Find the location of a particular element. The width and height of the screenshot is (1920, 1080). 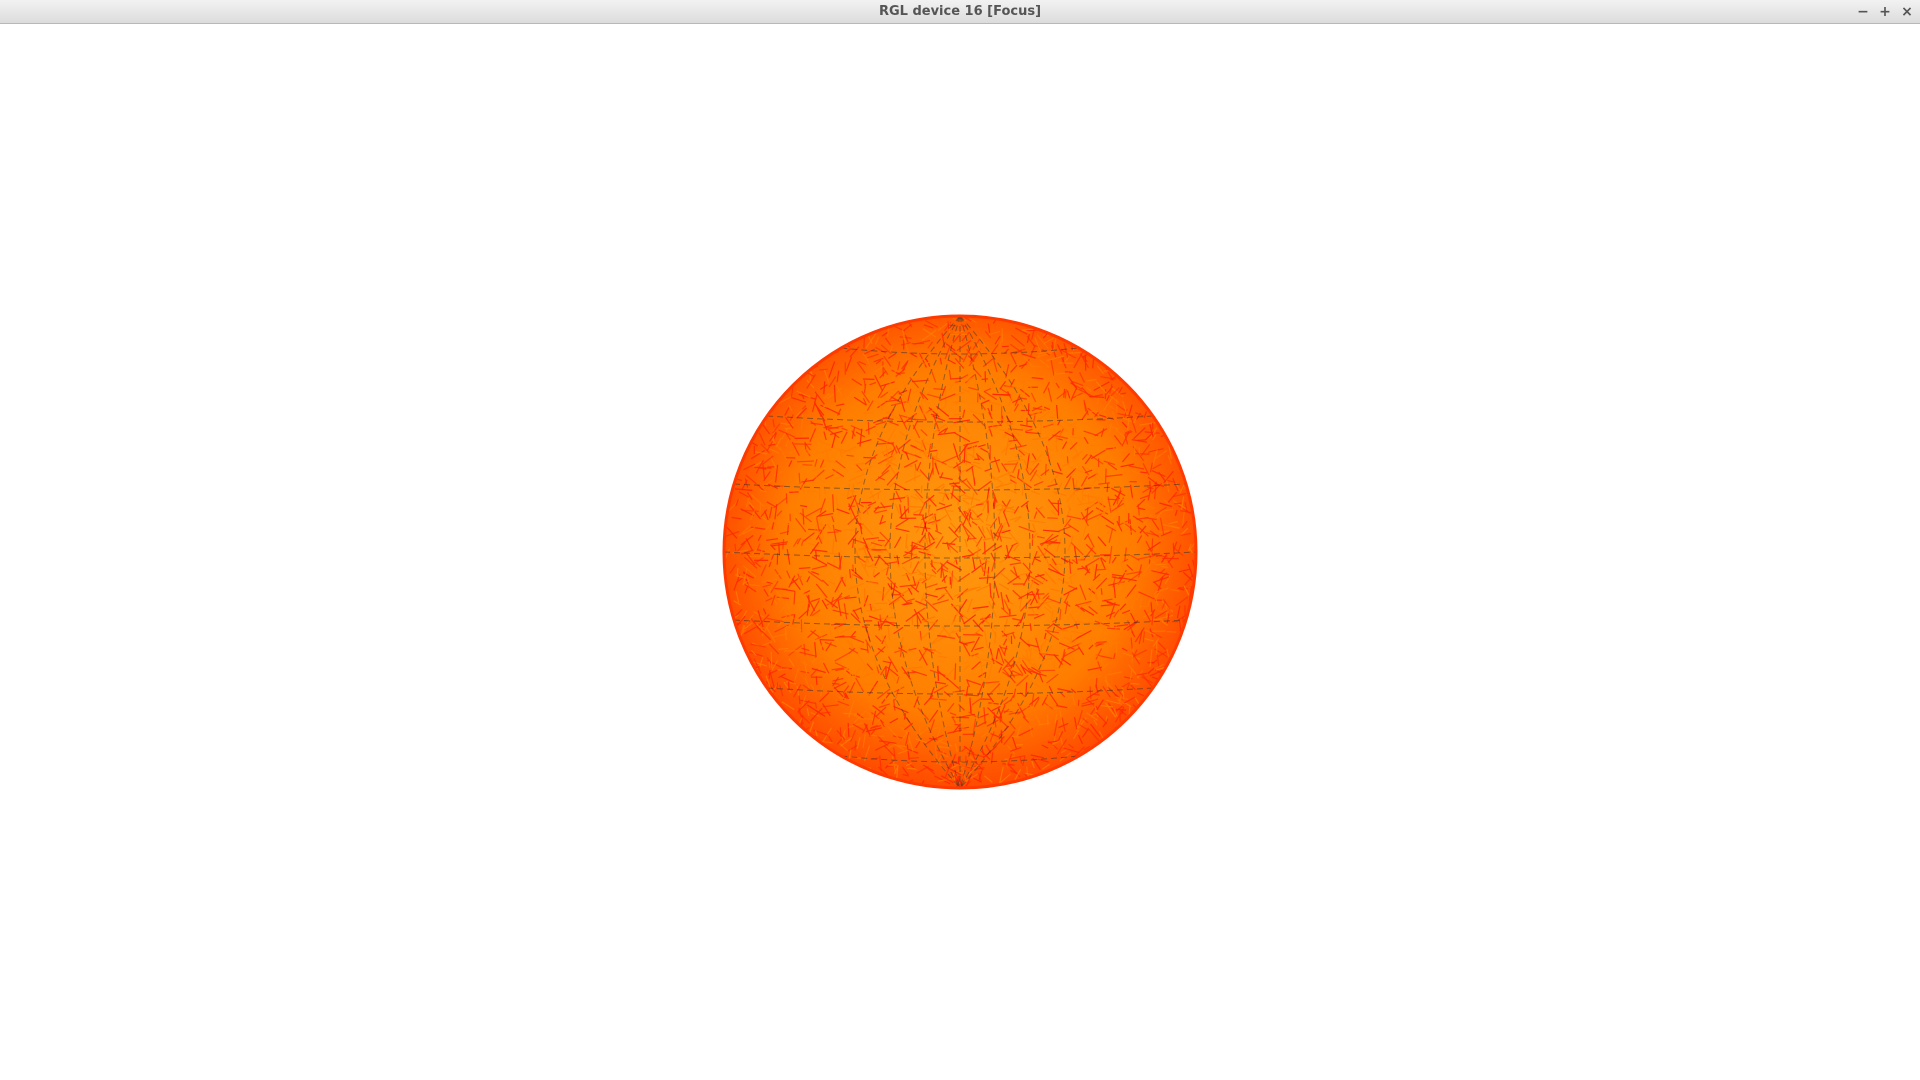

close-icon: × is located at coordinates (1907, 12).